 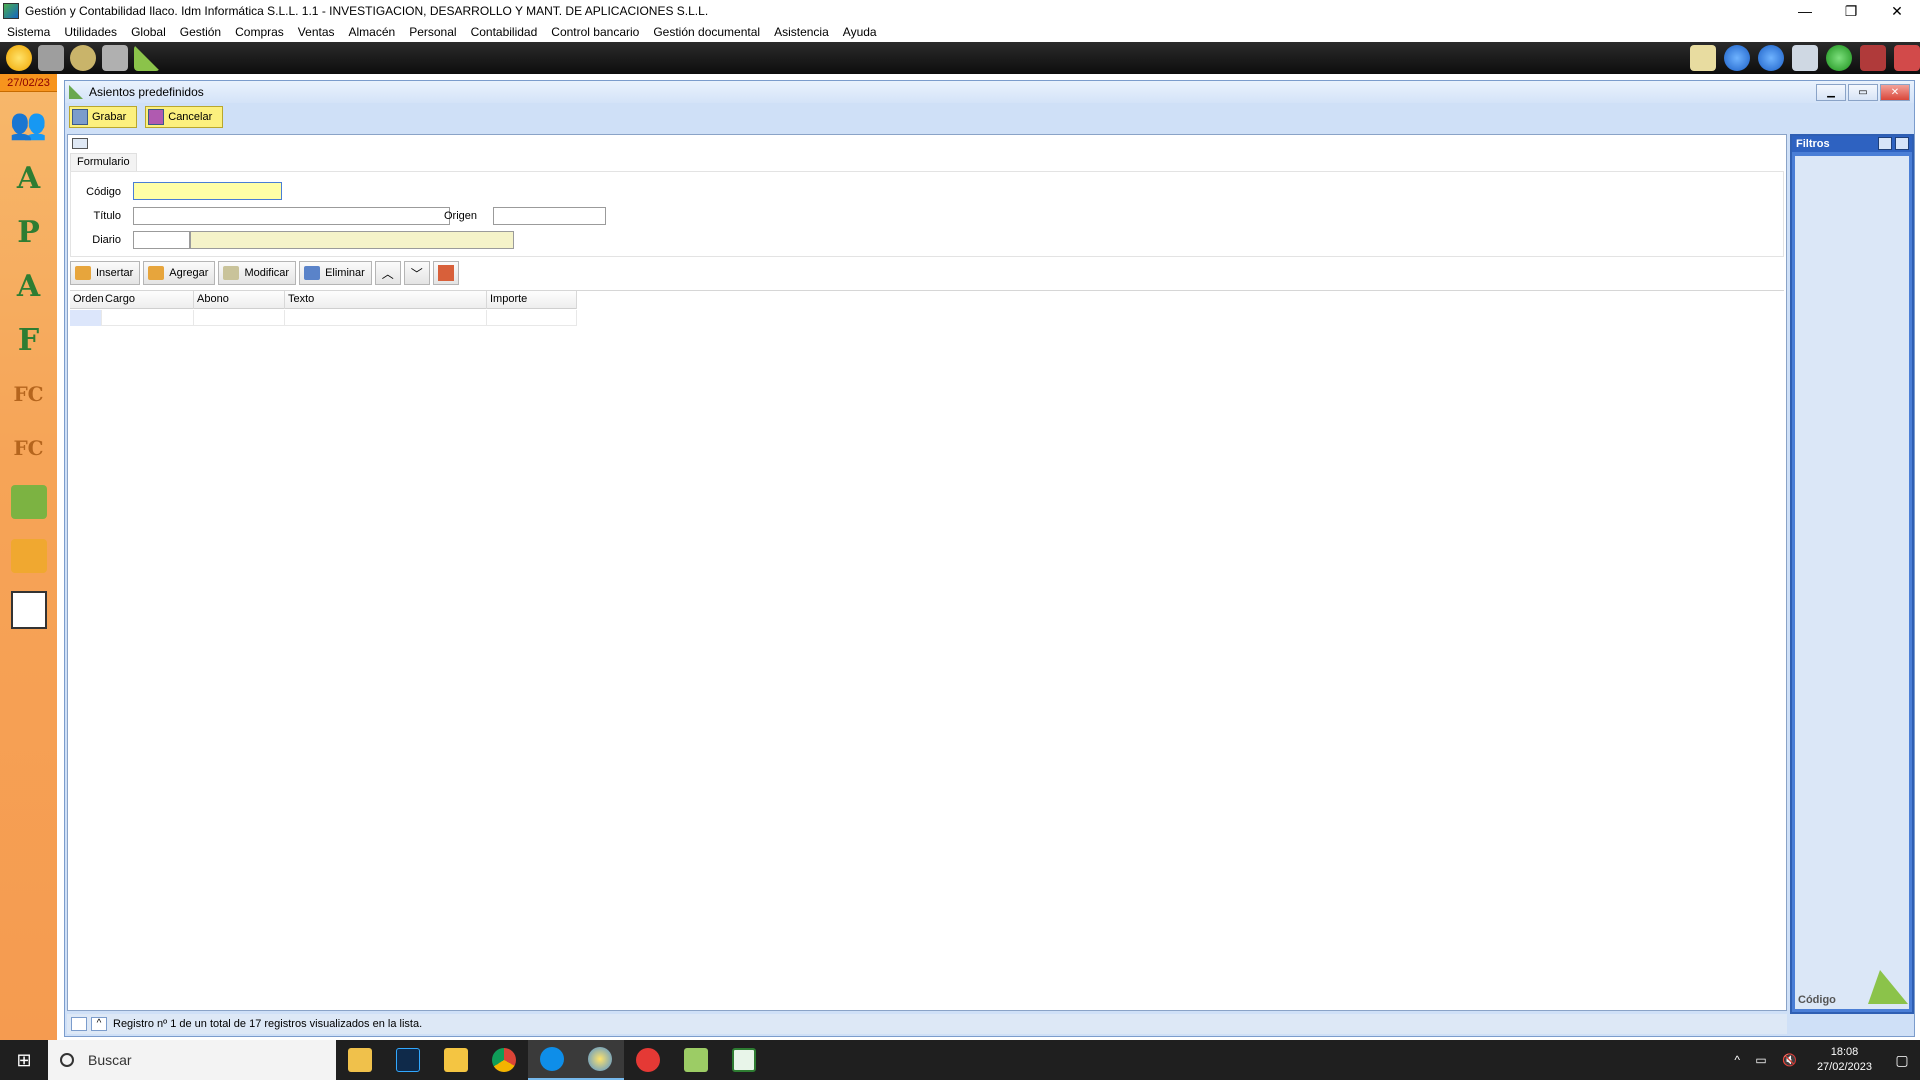 I want to click on subwindow-maximize-button: ▭, so click(x=1863, y=92).